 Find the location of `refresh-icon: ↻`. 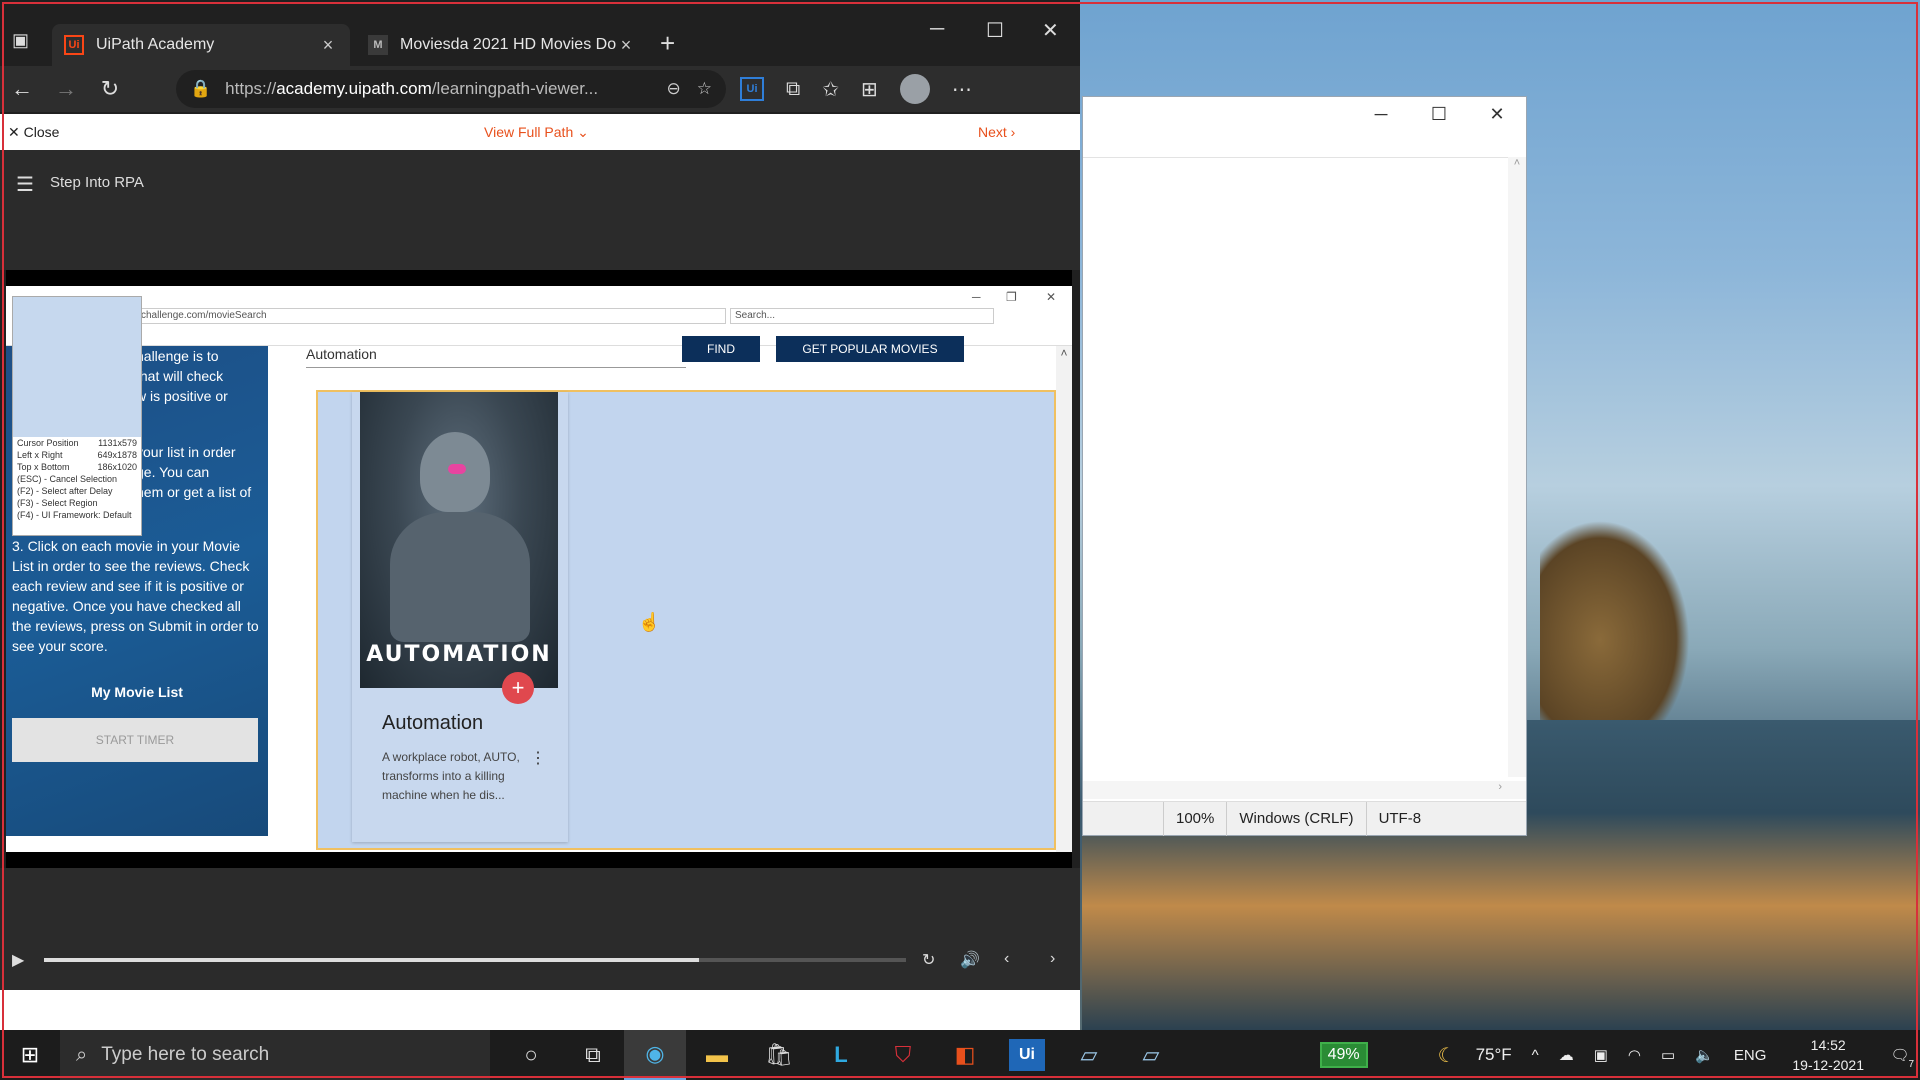

refresh-icon: ↻ is located at coordinates (110, 89).